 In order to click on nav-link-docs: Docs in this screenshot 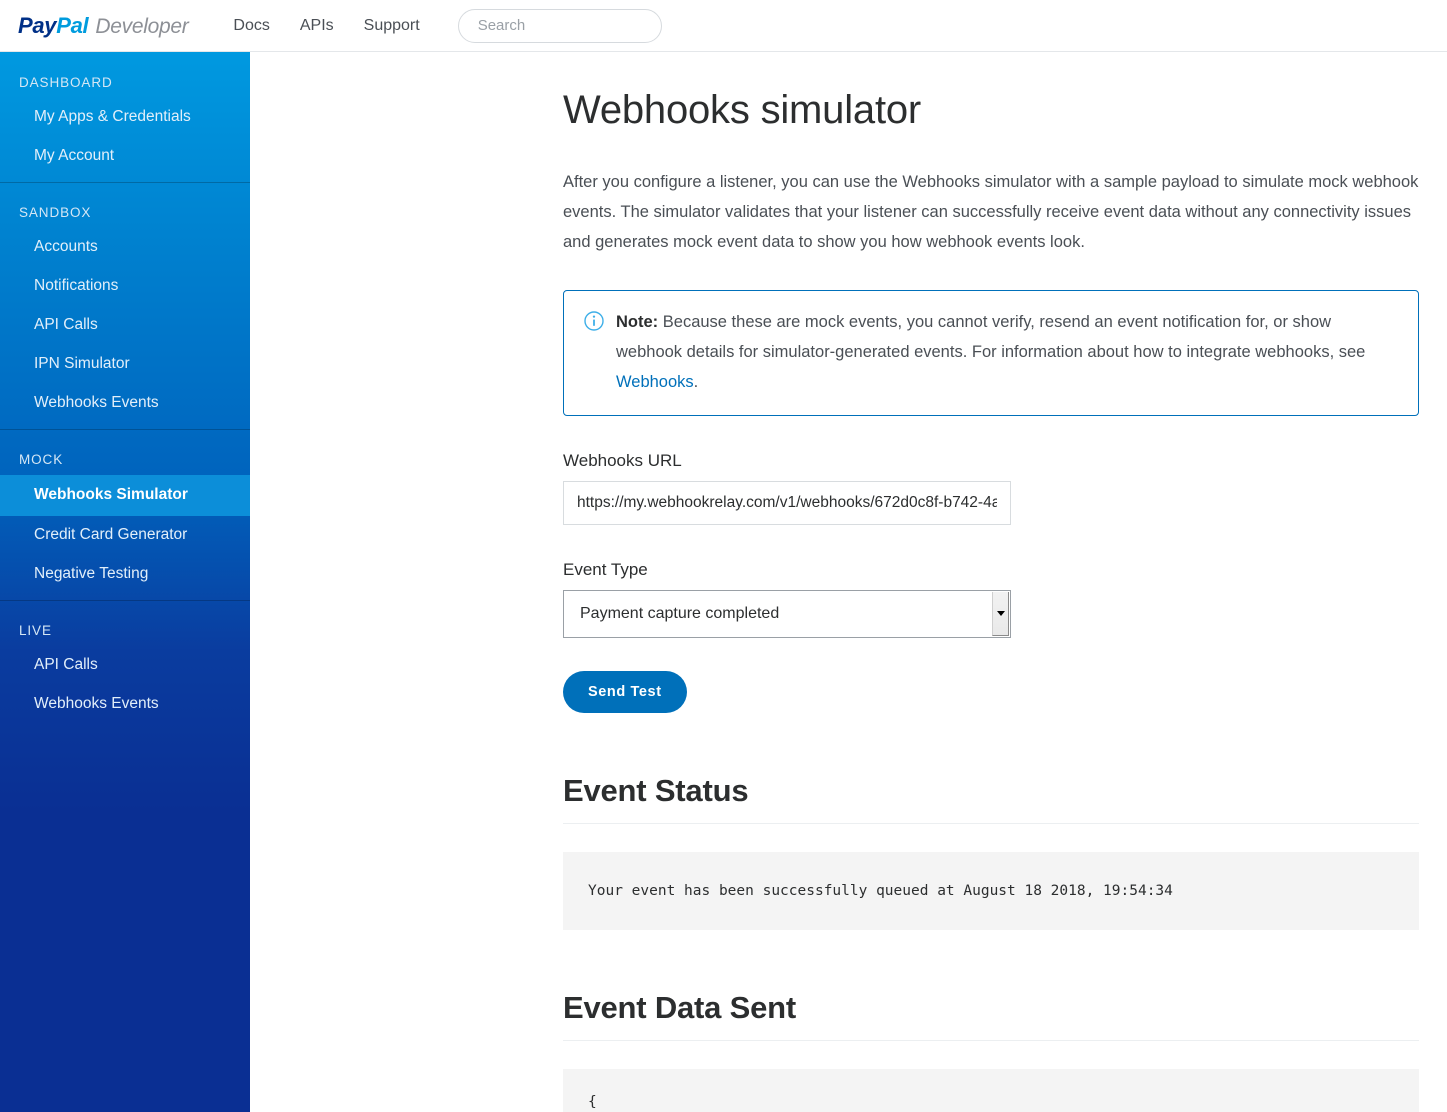, I will do `click(251, 26)`.